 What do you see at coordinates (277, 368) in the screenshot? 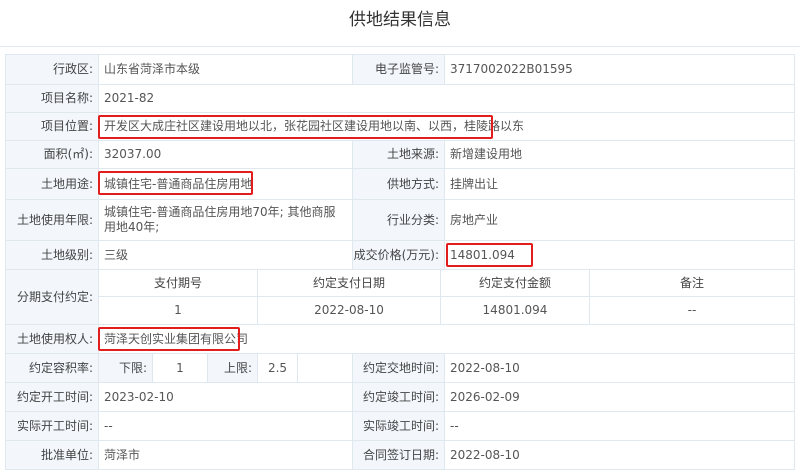
I see `value-upper-limit: 2.5` at bounding box center [277, 368].